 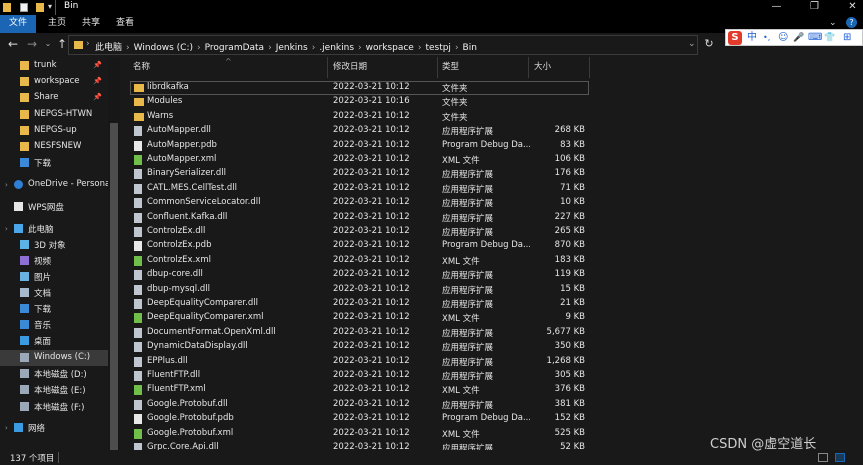 I want to click on table-row: Modules 2022-03-21 10:16 文件夹, so click(x=492, y=102).